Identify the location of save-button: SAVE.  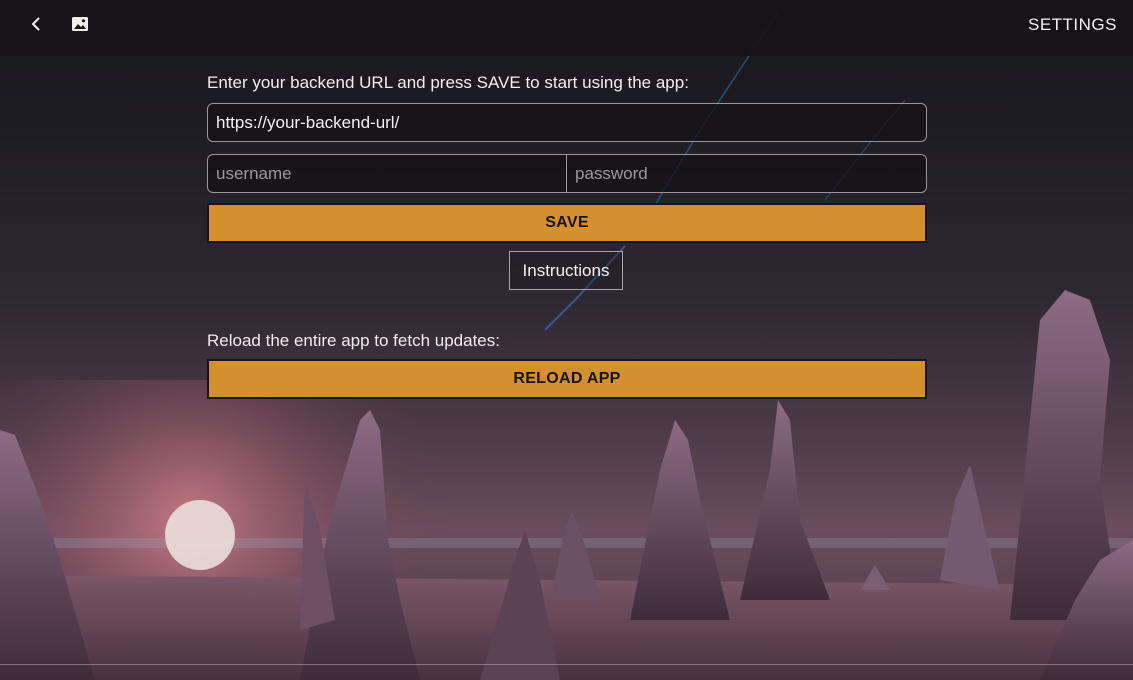
(567, 223).